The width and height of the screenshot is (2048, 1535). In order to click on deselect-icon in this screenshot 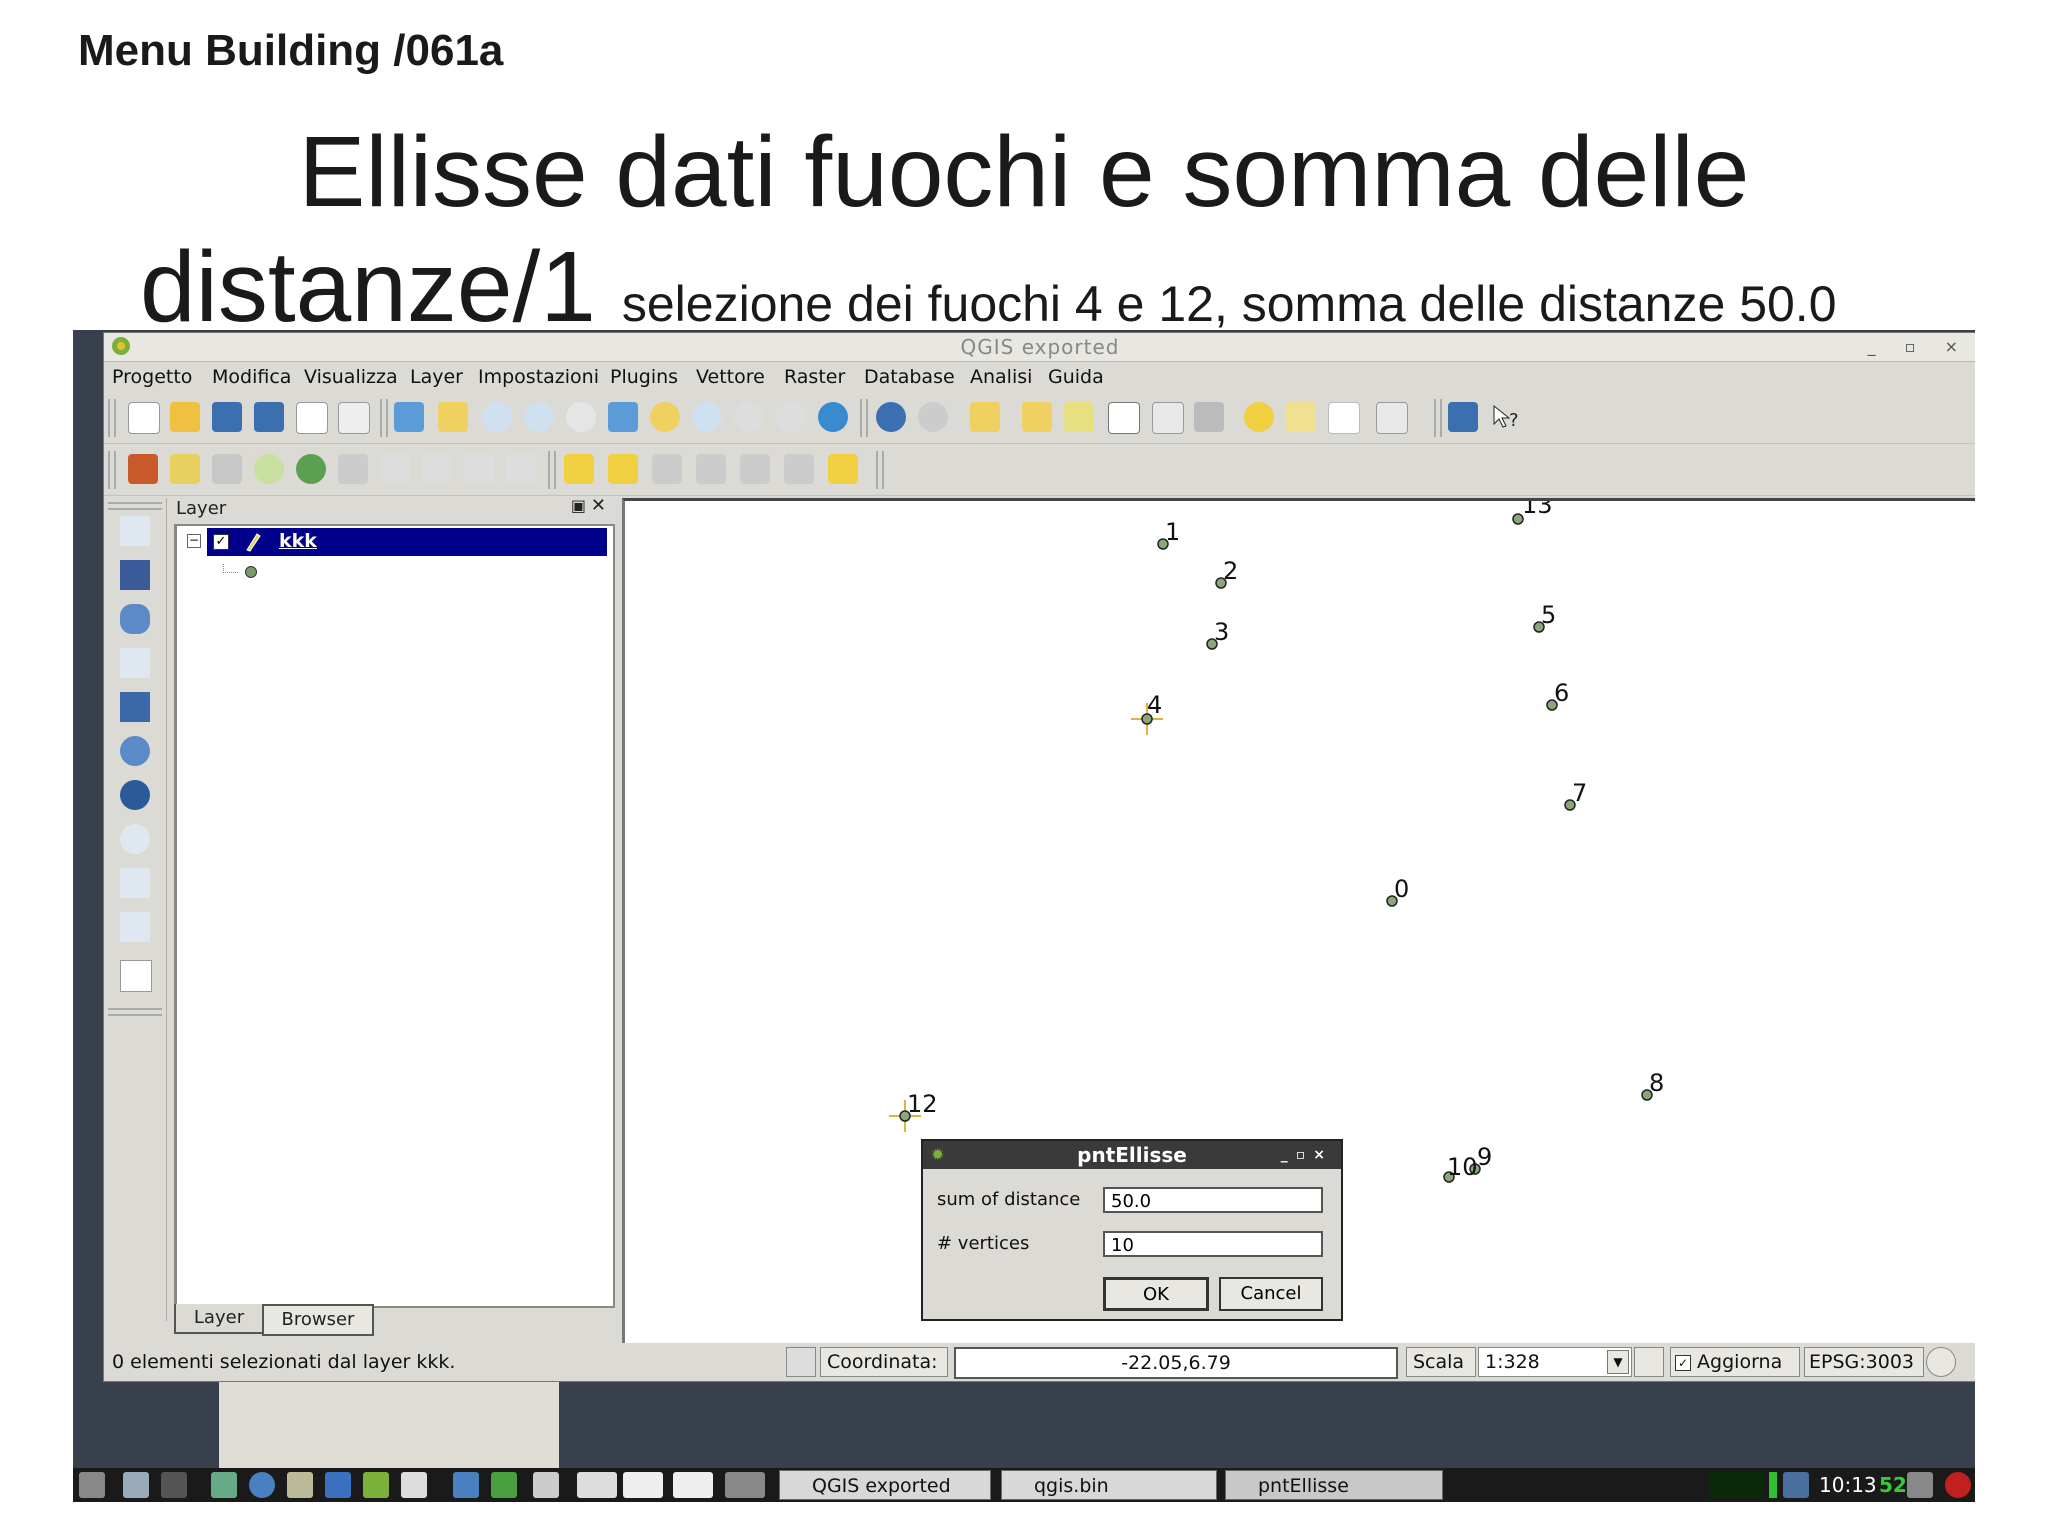, I will do `click(1037, 417)`.